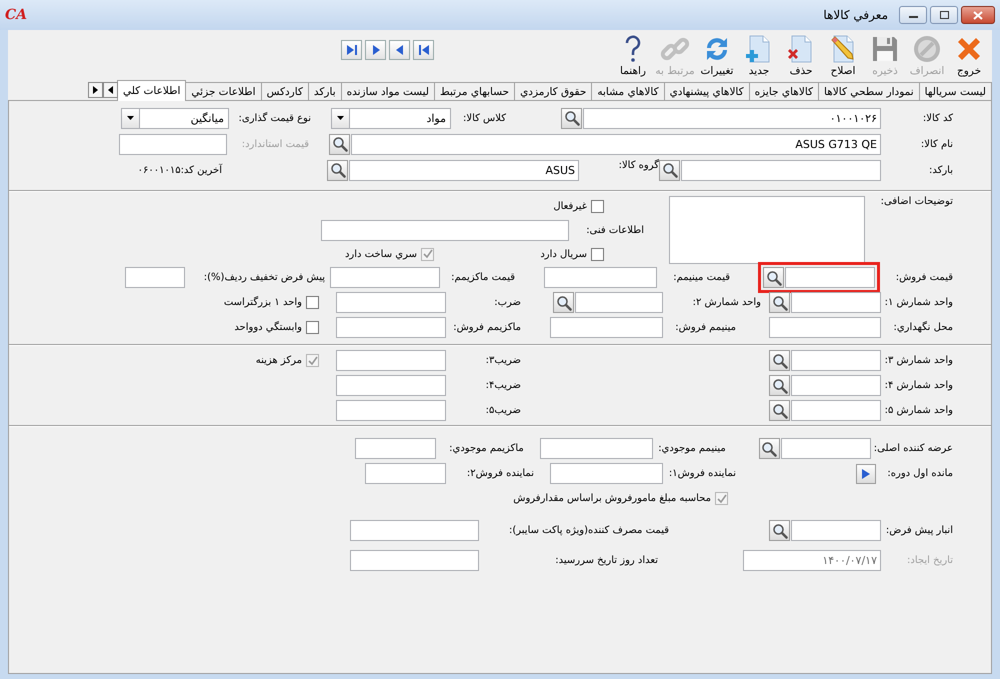 Image resolution: width=1000 pixels, height=679 pixels. I want to click on toolbar-button: تغییرات, so click(717, 55).